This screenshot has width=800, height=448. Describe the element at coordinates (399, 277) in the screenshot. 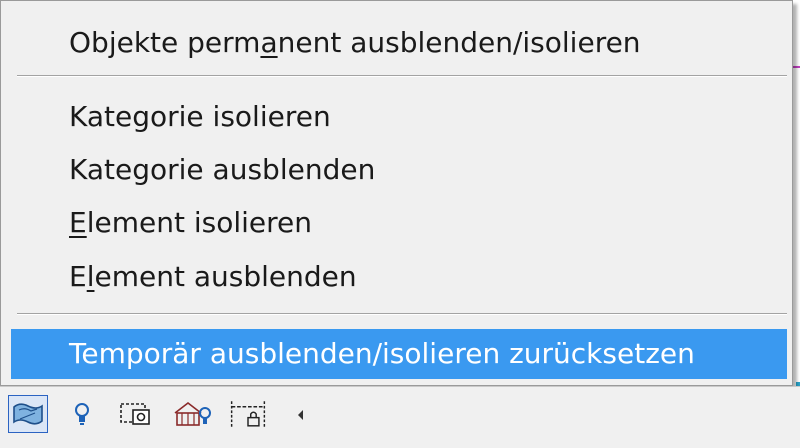

I see `menu-item-hide-element: Element ausblenden` at that location.